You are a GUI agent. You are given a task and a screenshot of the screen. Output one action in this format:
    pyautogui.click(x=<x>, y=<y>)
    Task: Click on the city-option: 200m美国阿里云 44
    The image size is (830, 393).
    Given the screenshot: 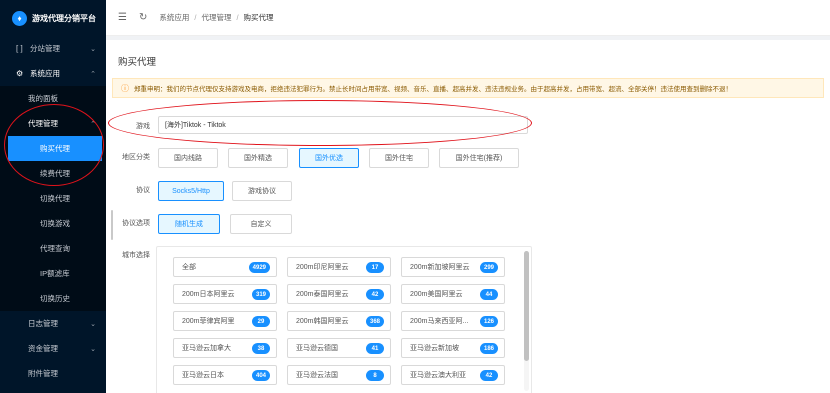 What is the action you would take?
    pyautogui.click(x=453, y=294)
    